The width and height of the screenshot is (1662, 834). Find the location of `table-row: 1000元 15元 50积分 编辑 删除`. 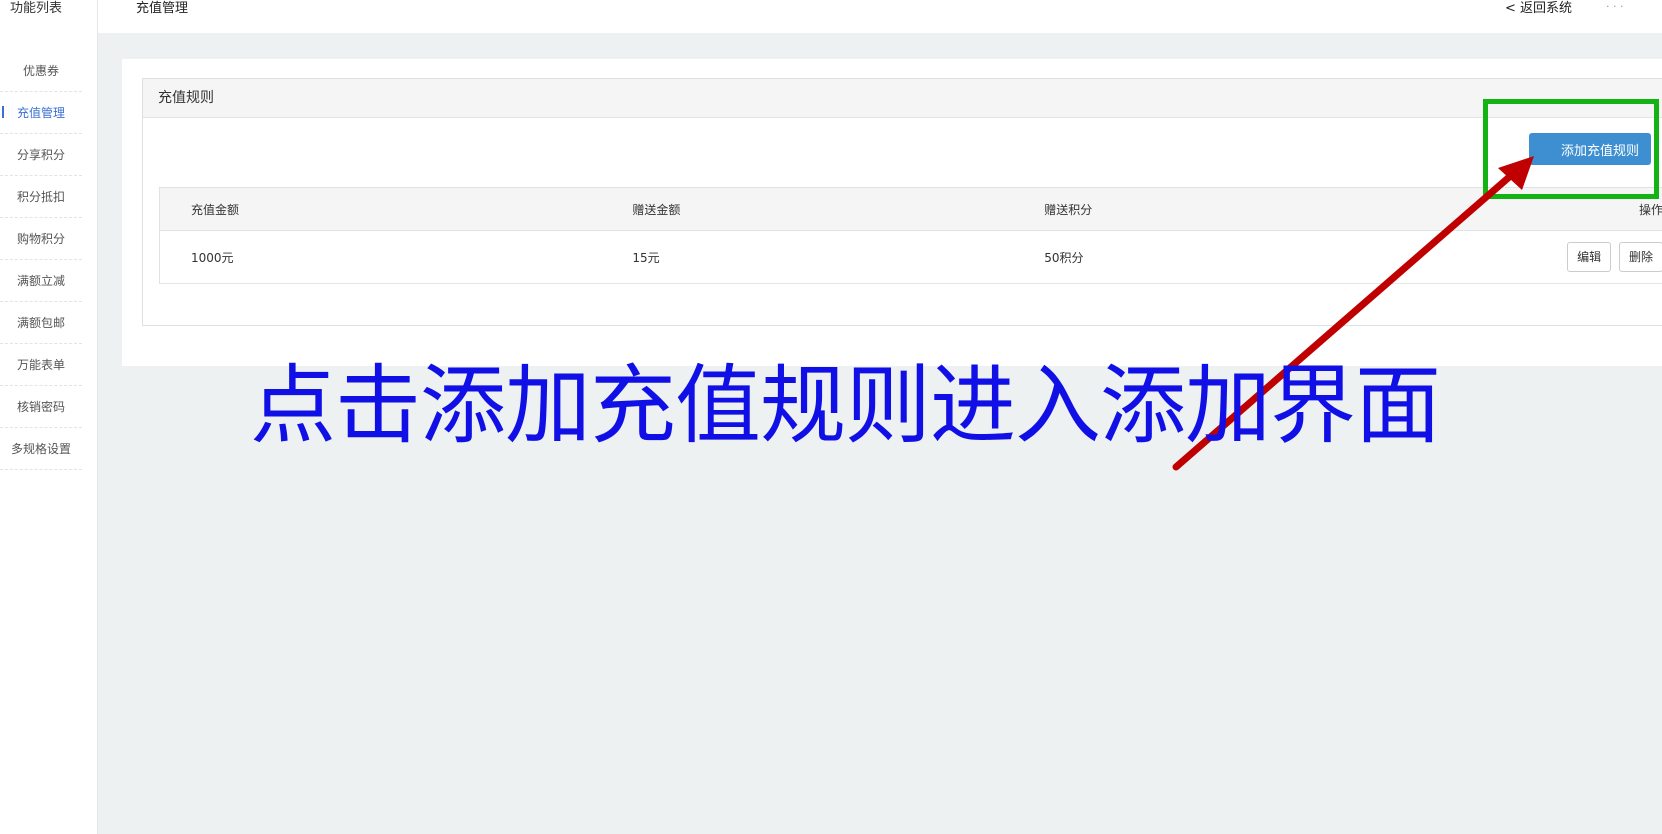

table-row: 1000元 15元 50积分 编辑 删除 is located at coordinates (910, 257).